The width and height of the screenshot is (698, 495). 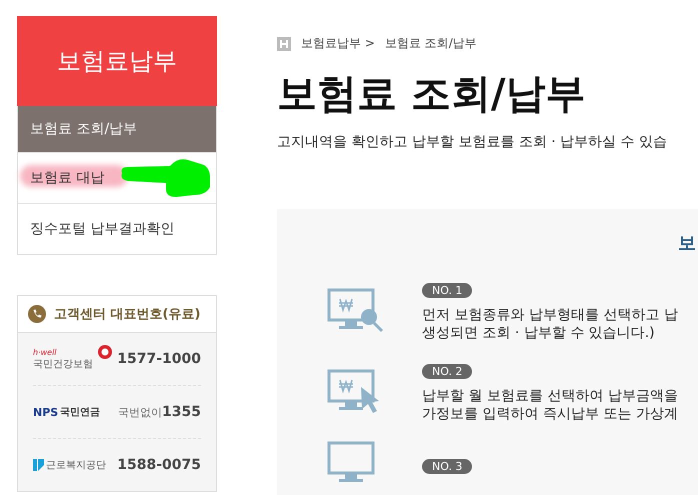 What do you see at coordinates (37, 314) in the screenshot?
I see `phone-icon` at bounding box center [37, 314].